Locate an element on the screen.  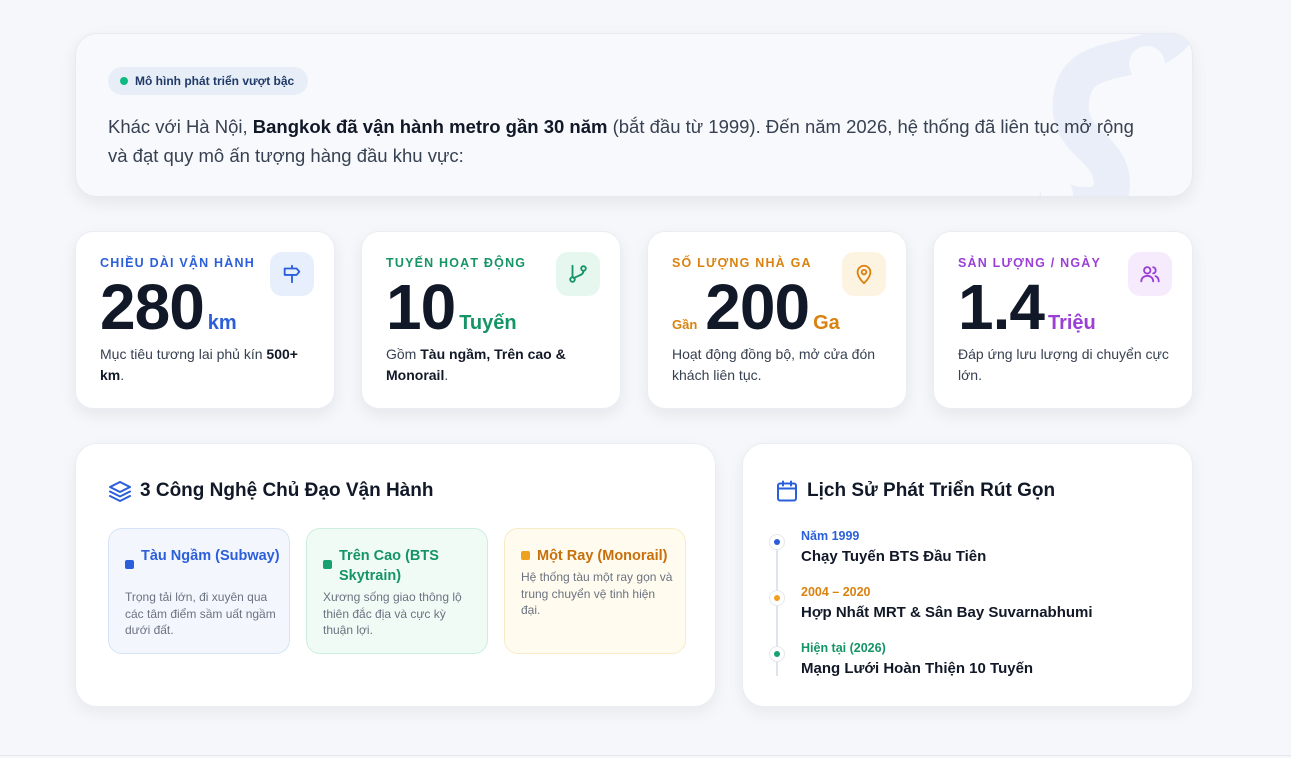
stat-number: 1.4 is located at coordinates (1001, 307).